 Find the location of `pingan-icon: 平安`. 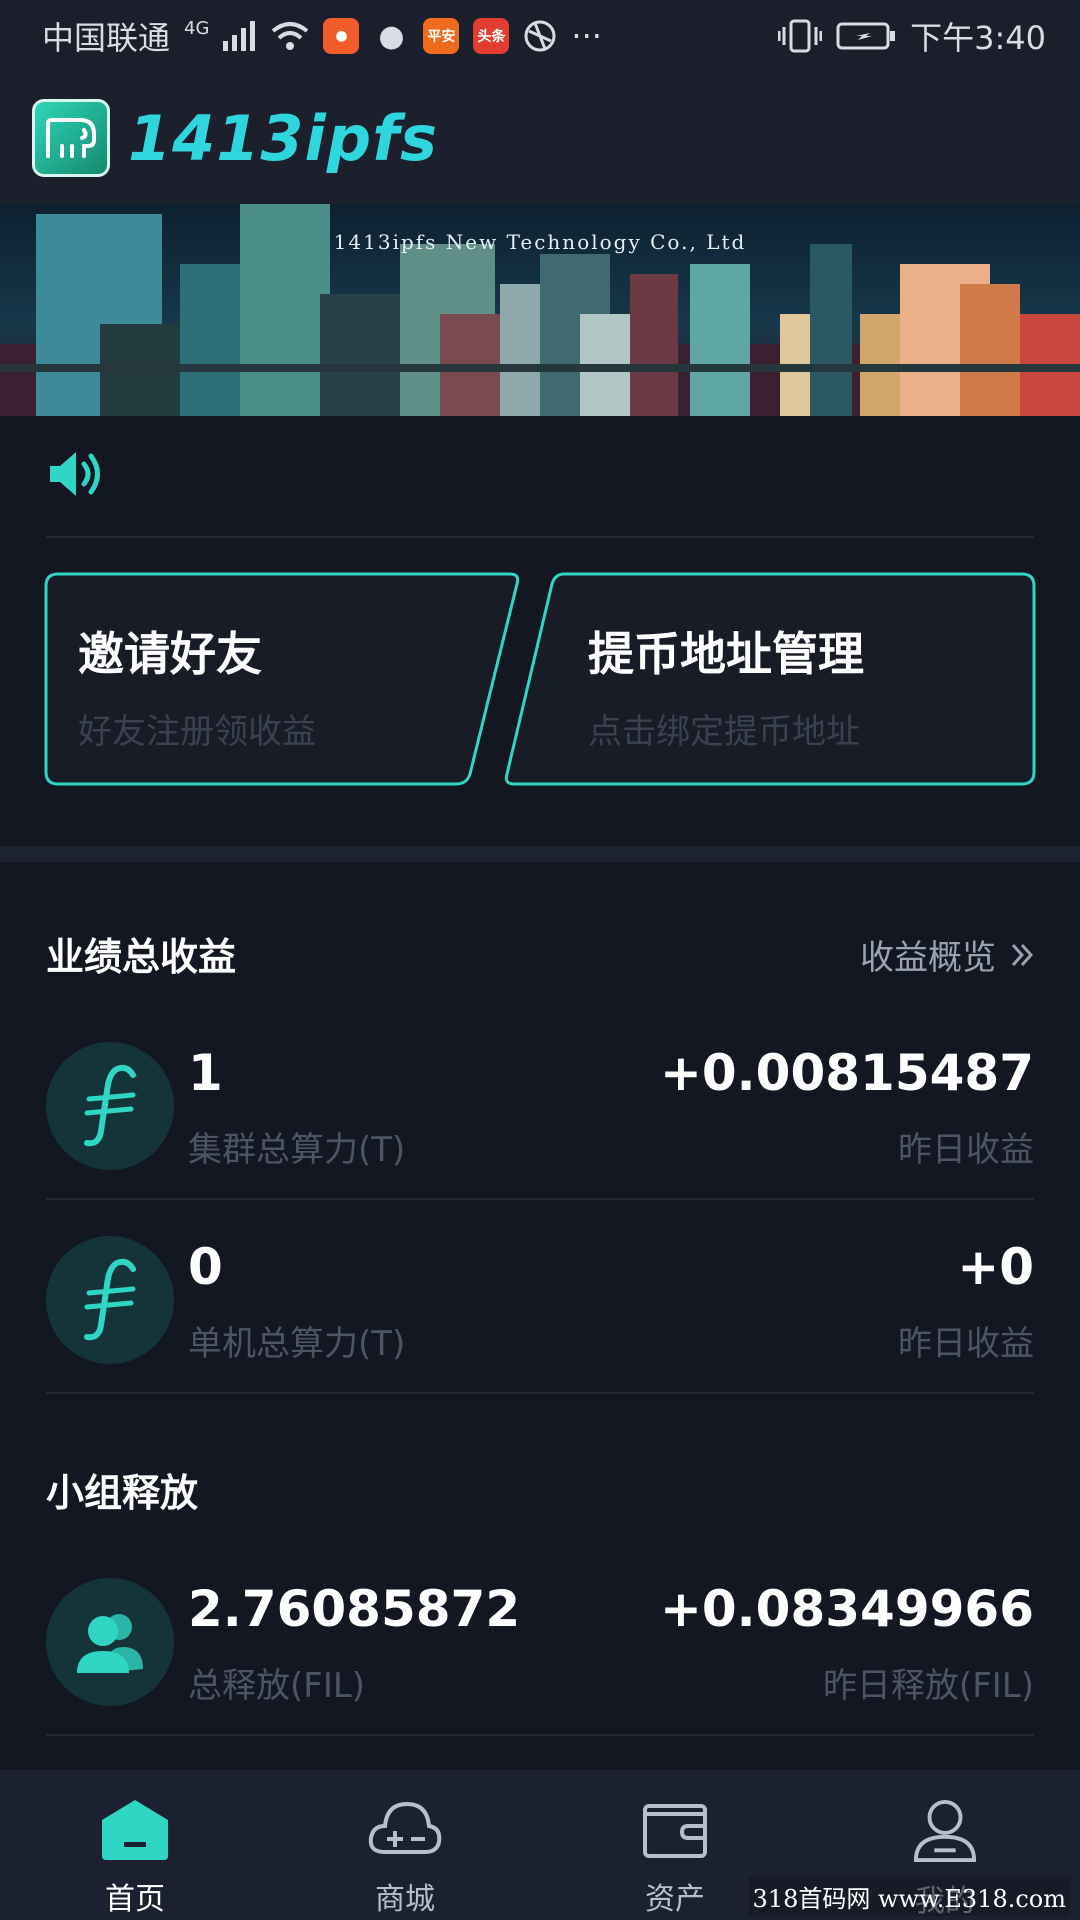

pingan-icon: 平安 is located at coordinates (441, 36).